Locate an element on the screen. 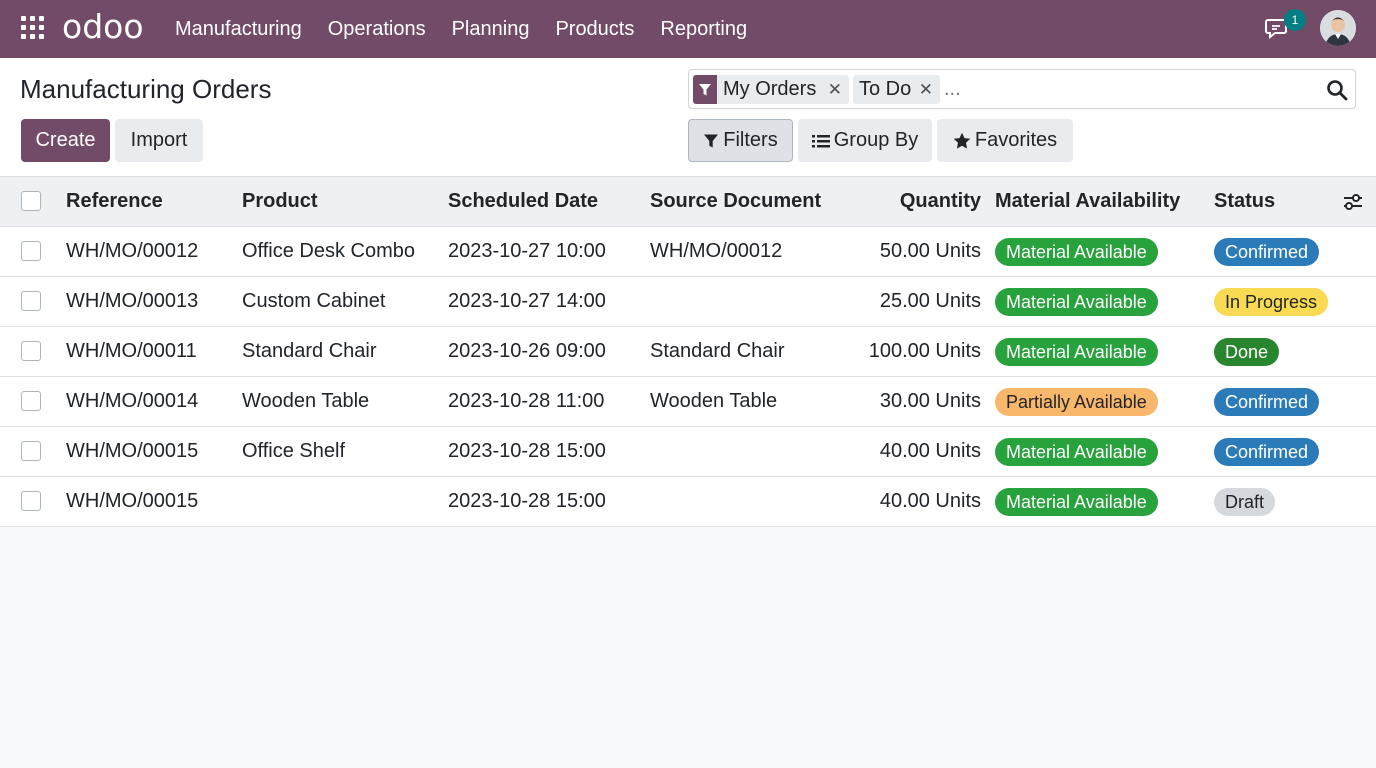 The height and width of the screenshot is (768, 1376). cell-source-document: WH/MO/00012 is located at coordinates (716, 251).